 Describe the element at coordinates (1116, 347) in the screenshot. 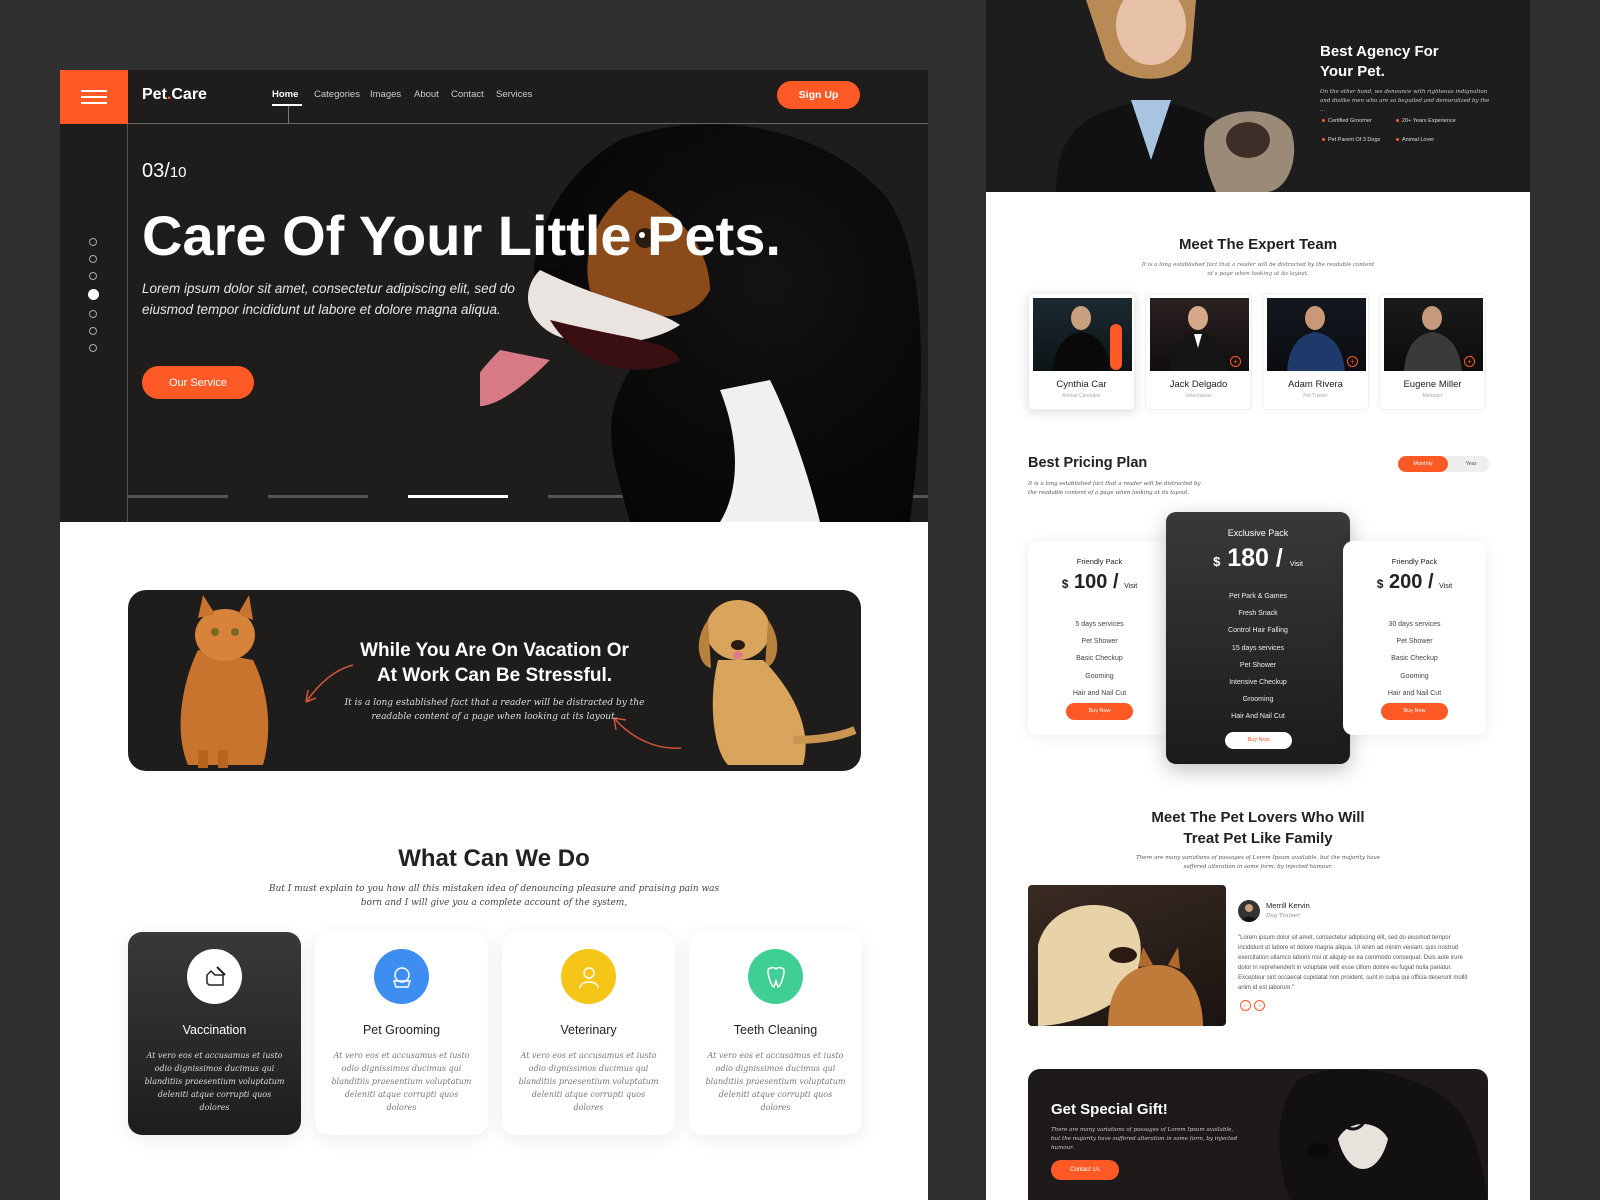

I see `social-links` at that location.